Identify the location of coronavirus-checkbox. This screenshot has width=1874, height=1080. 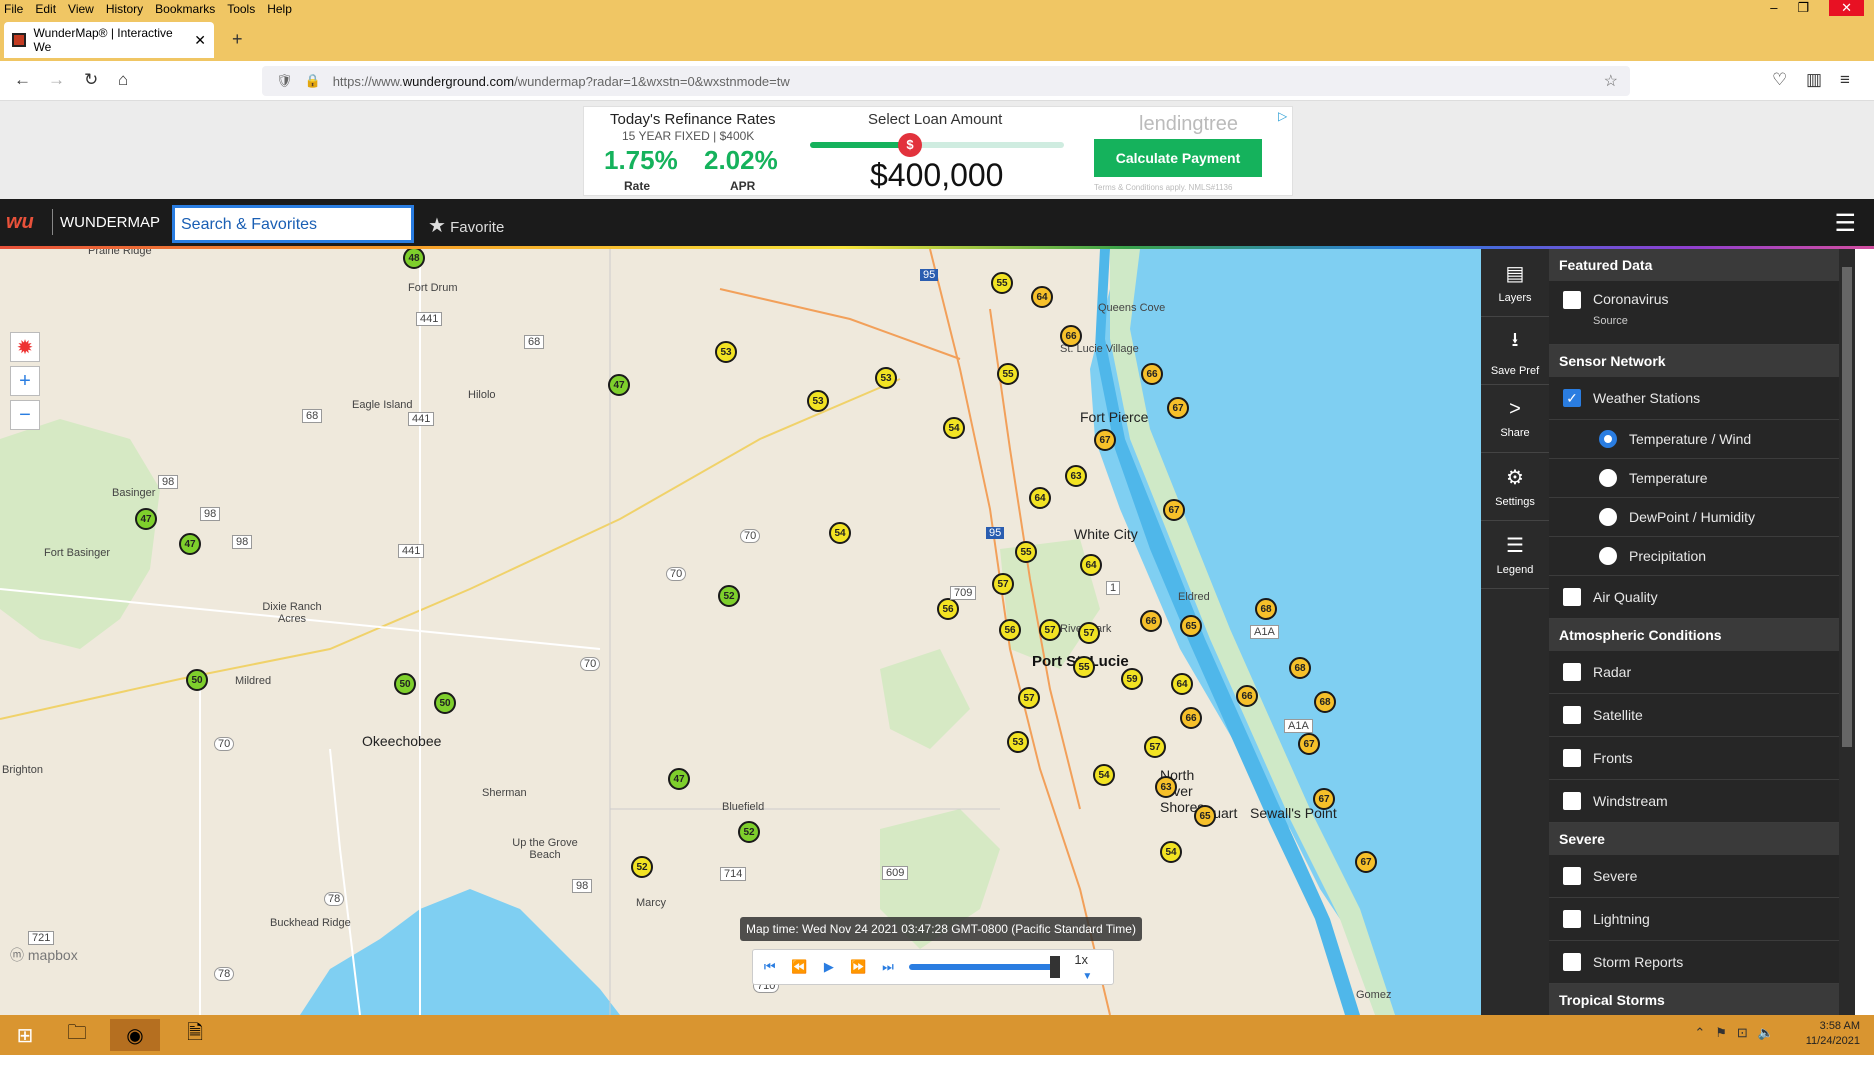
(1572, 300).